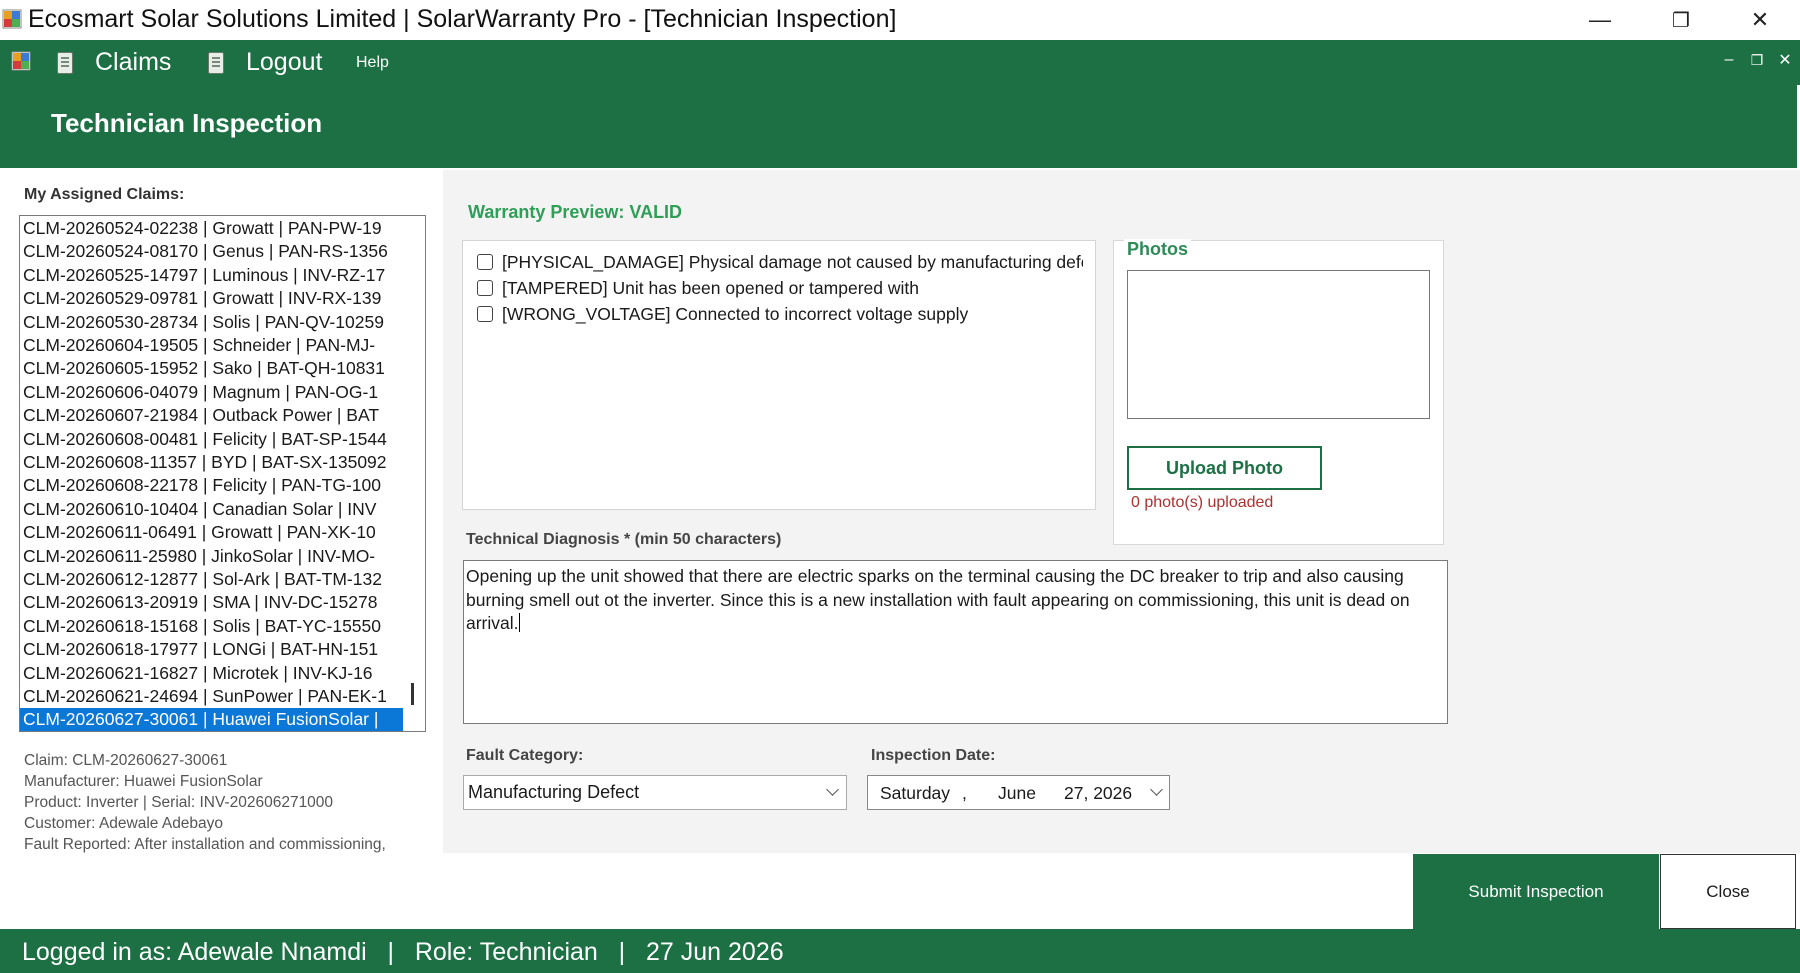  I want to click on menu-logout: Logout, so click(265, 62).